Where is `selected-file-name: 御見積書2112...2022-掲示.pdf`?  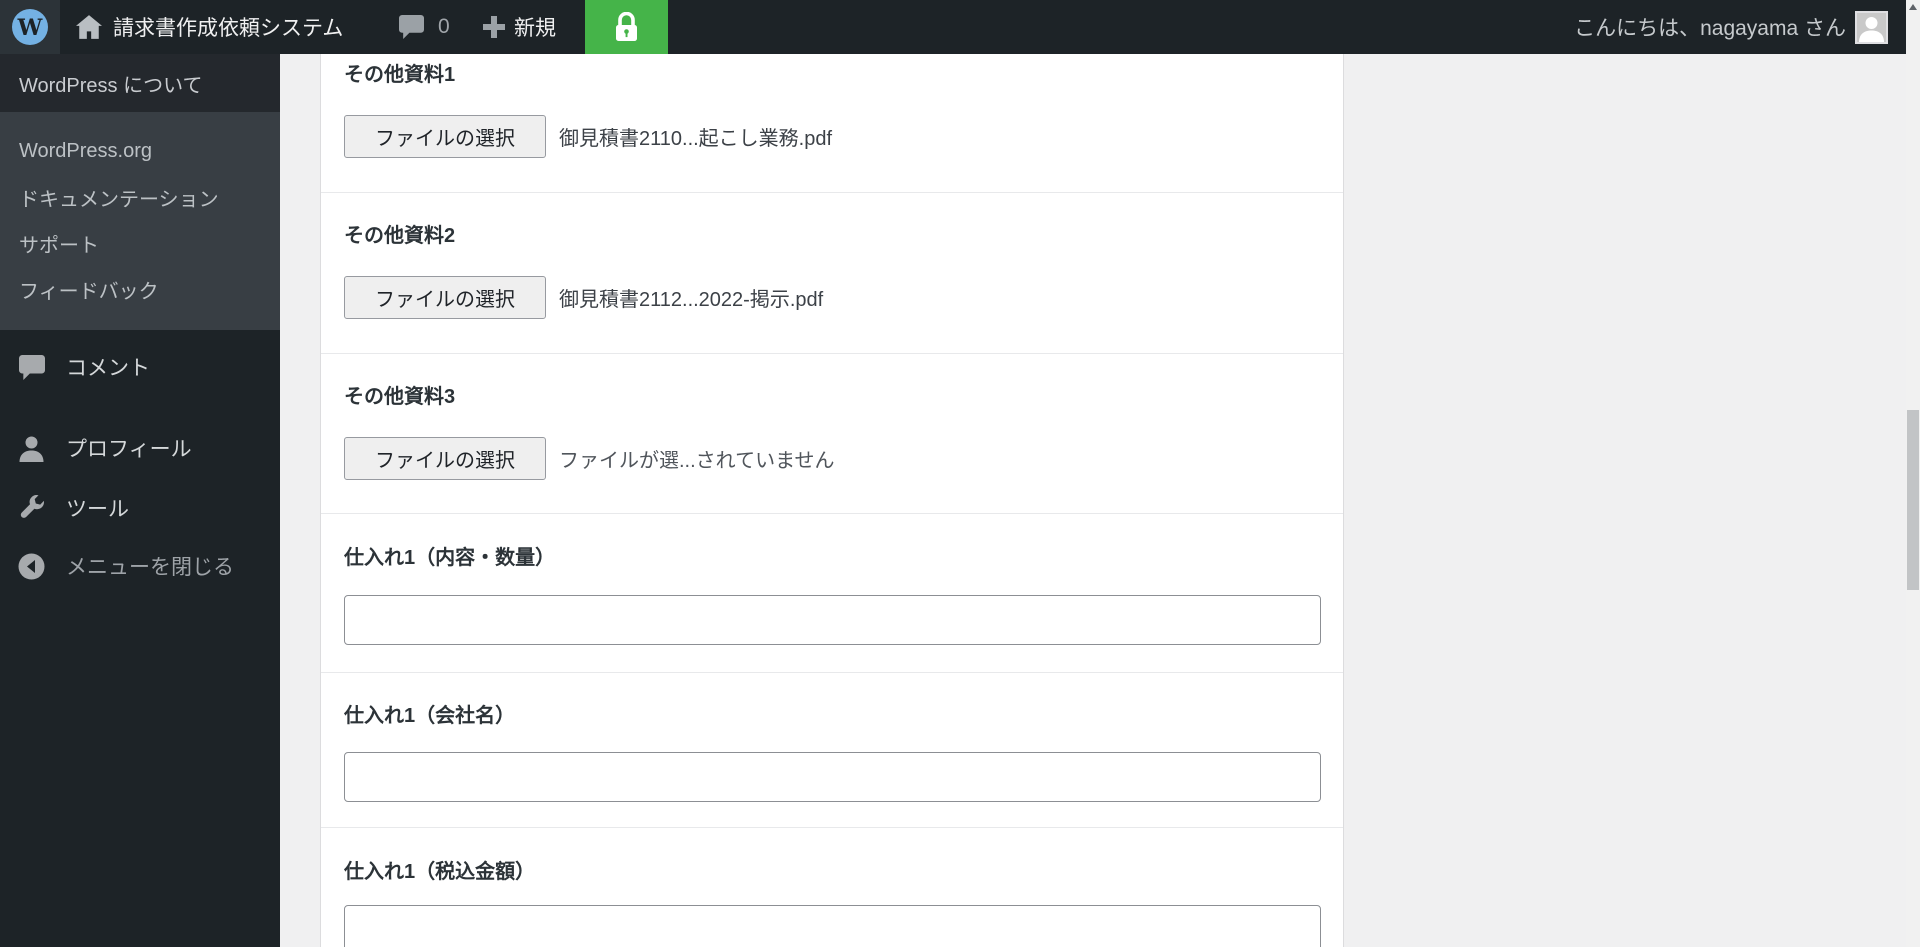
selected-file-name: 御見積書2112...2022-掲示.pdf is located at coordinates (691, 300).